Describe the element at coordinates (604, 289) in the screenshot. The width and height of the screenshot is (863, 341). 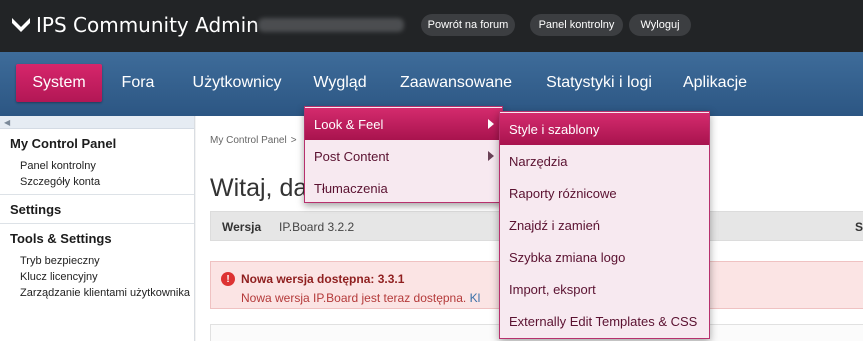
I see `submenu-item-import-export: Import, eksport` at that location.